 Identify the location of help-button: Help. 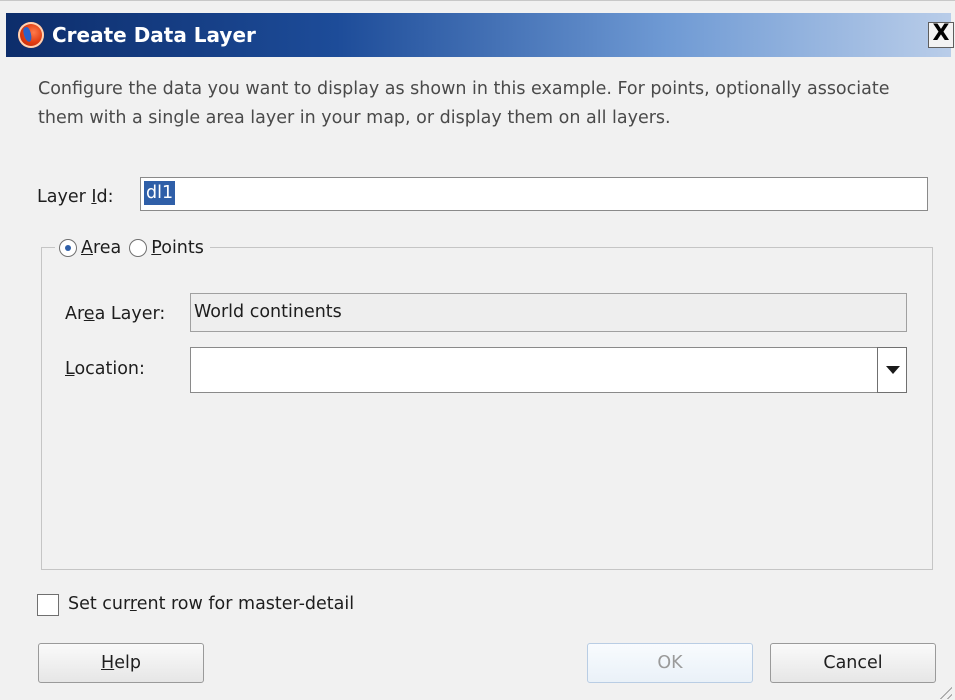
(121, 663).